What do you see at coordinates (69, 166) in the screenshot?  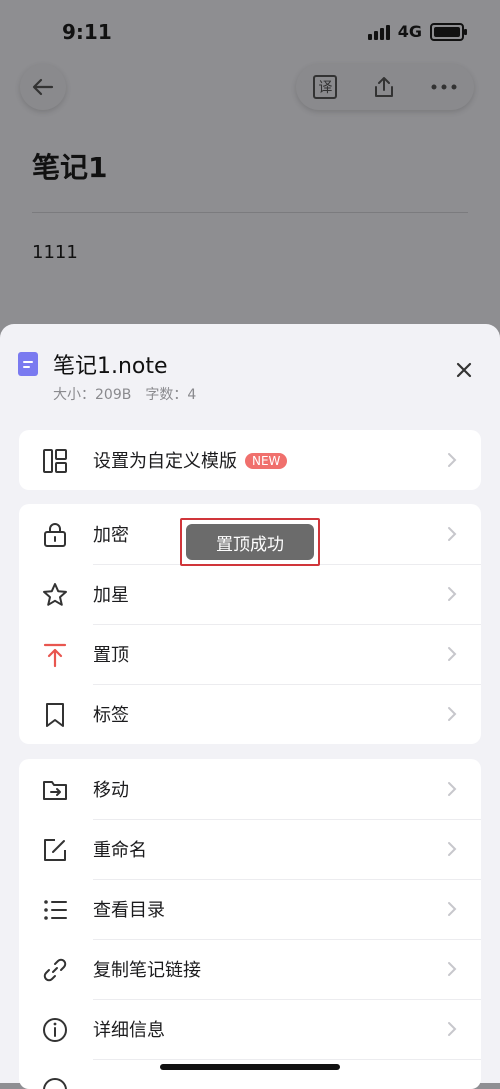 I see `note-title: 笔记1` at bounding box center [69, 166].